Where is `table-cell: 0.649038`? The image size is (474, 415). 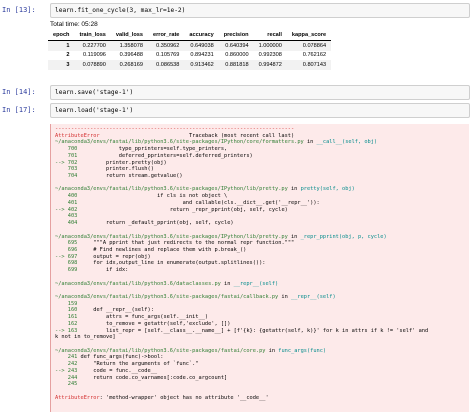 table-cell: 0.649038 is located at coordinates (201, 45).